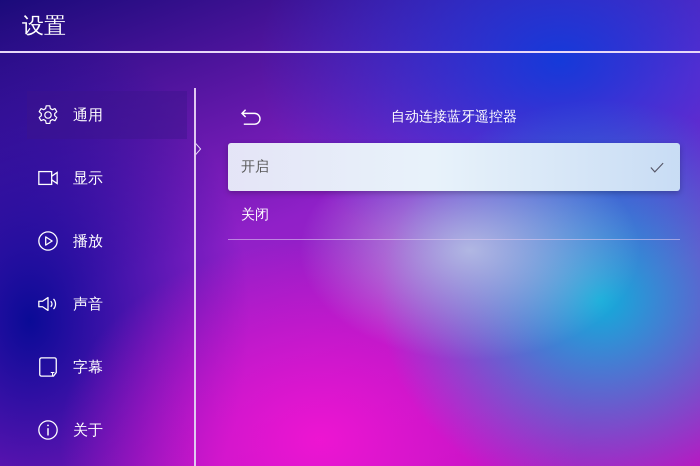 This screenshot has height=466, width=700. What do you see at coordinates (454, 167) in the screenshot?
I see `option-item: 开启` at bounding box center [454, 167].